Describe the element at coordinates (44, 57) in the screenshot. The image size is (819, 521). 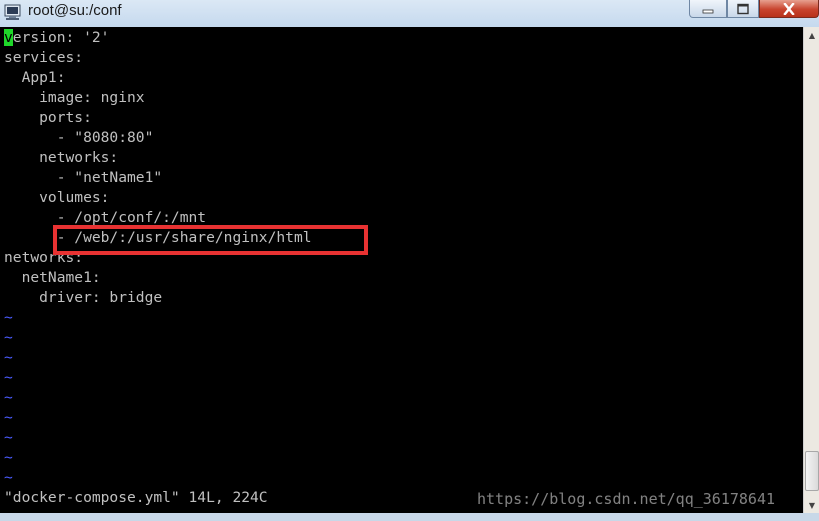
I see `editor-line-2: services:` at that location.